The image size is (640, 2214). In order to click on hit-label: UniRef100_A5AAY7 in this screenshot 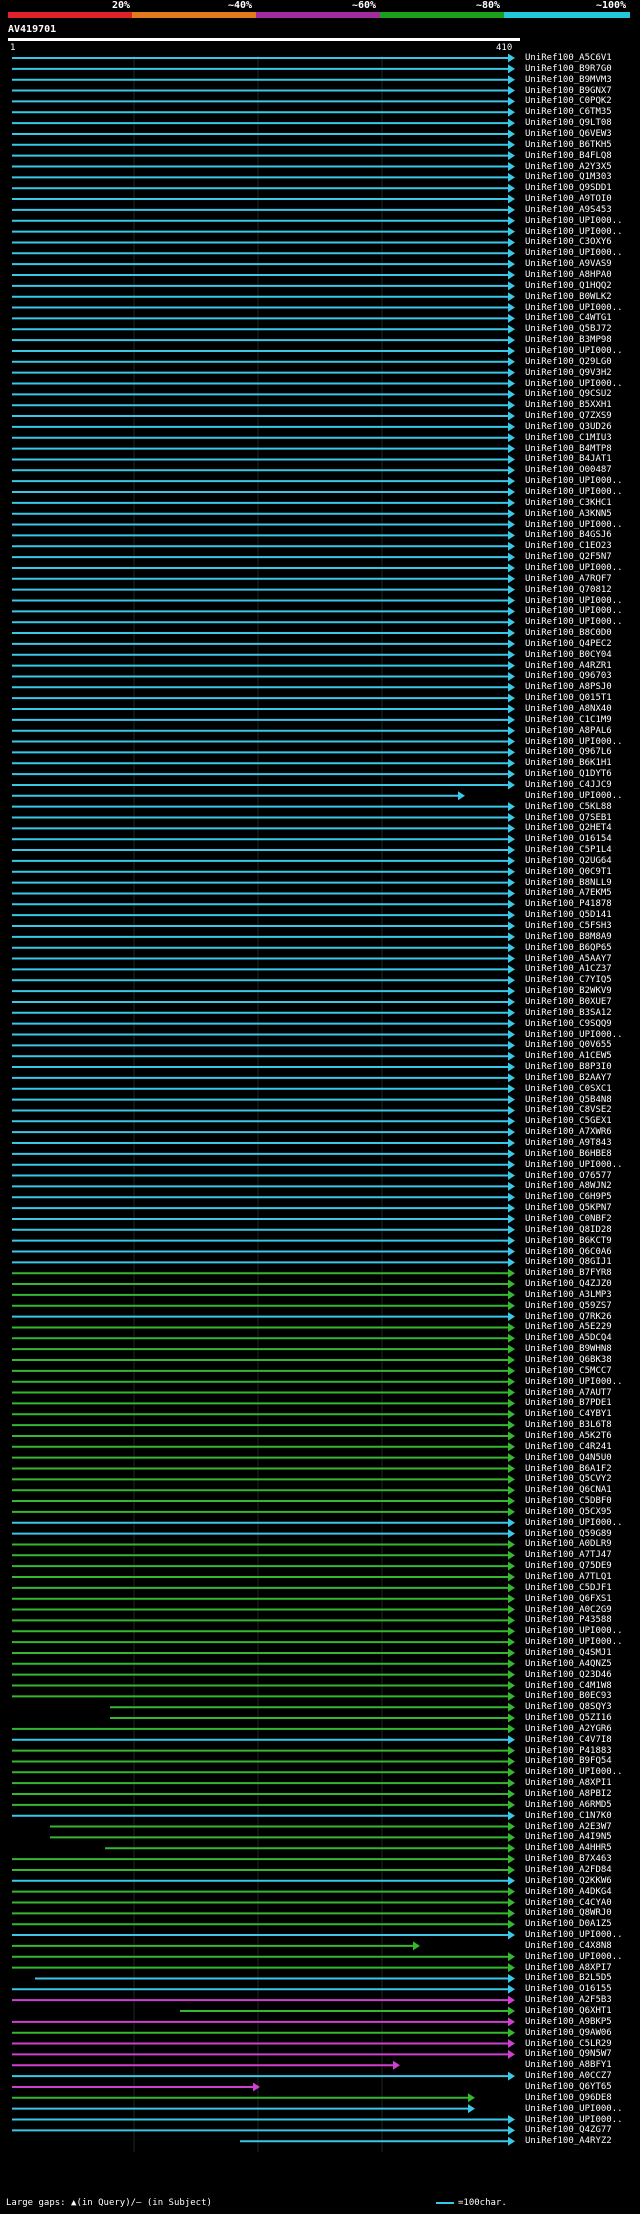, I will do `click(568, 959)`.